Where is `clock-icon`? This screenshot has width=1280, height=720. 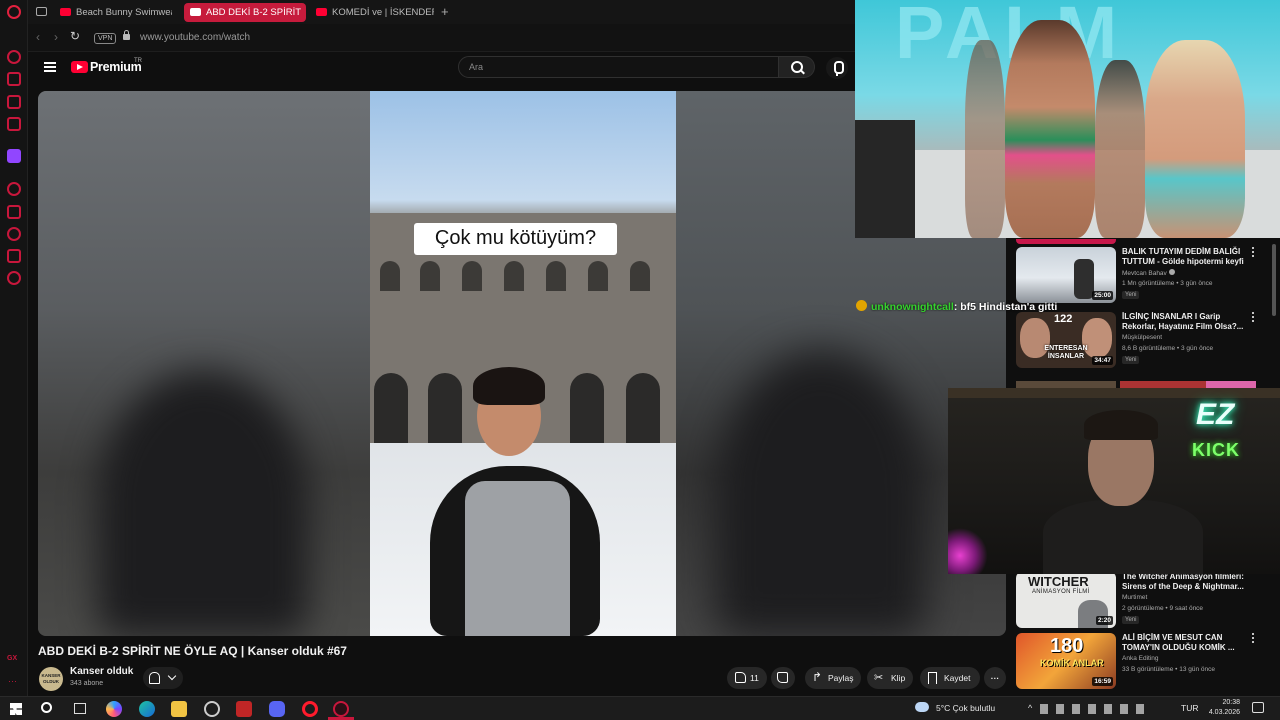 clock-icon is located at coordinates (14, 234).